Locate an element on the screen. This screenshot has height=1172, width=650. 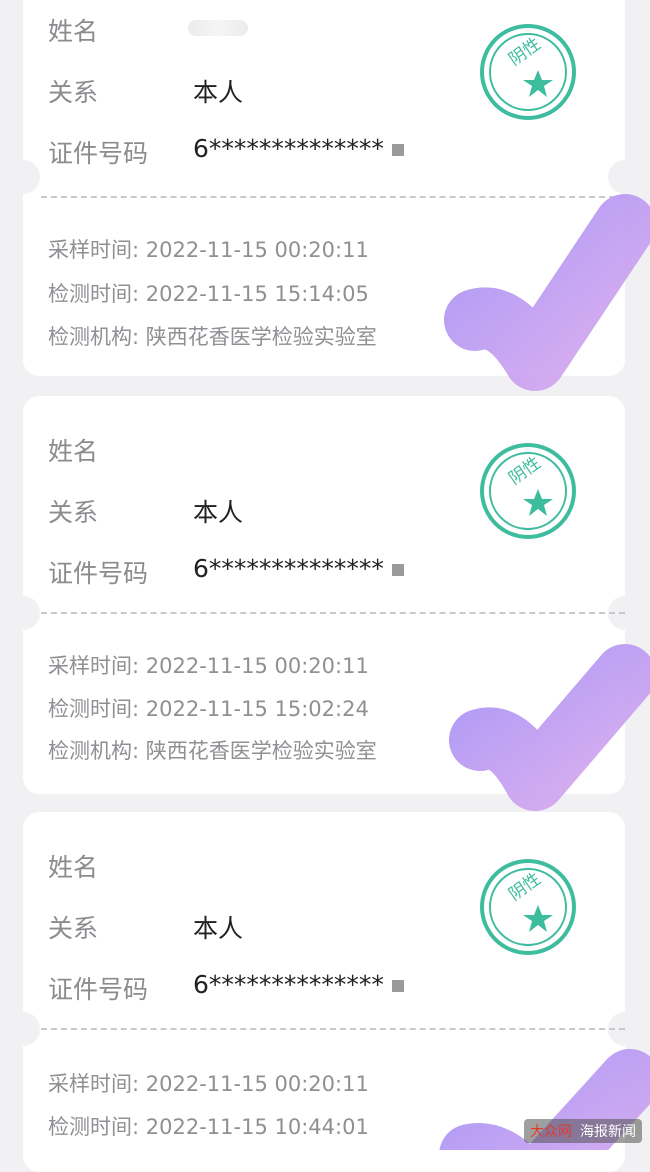
watermark-left: 大众网 is located at coordinates (551, 1132).